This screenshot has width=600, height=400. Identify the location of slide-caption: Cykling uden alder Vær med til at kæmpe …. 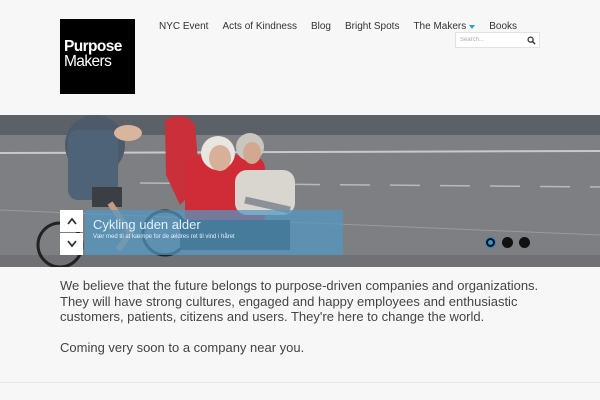
(214, 232).